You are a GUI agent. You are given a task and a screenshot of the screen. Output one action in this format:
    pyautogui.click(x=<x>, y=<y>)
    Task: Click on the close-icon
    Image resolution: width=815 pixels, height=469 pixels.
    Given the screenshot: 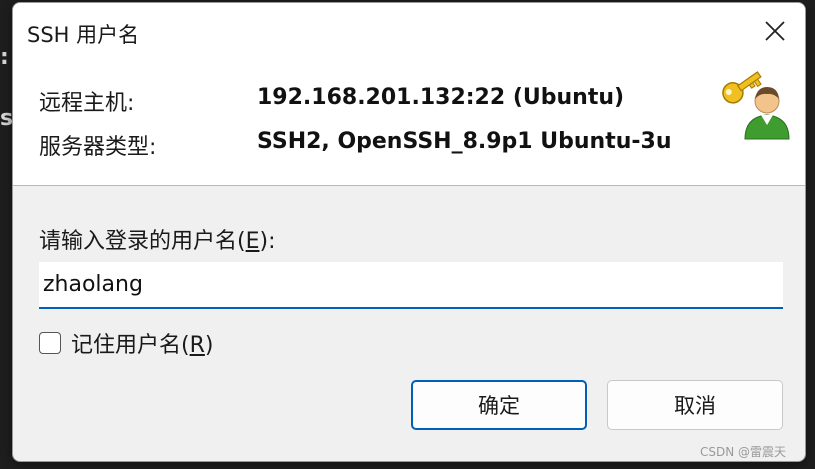 What is the action you would take?
    pyautogui.click(x=775, y=31)
    